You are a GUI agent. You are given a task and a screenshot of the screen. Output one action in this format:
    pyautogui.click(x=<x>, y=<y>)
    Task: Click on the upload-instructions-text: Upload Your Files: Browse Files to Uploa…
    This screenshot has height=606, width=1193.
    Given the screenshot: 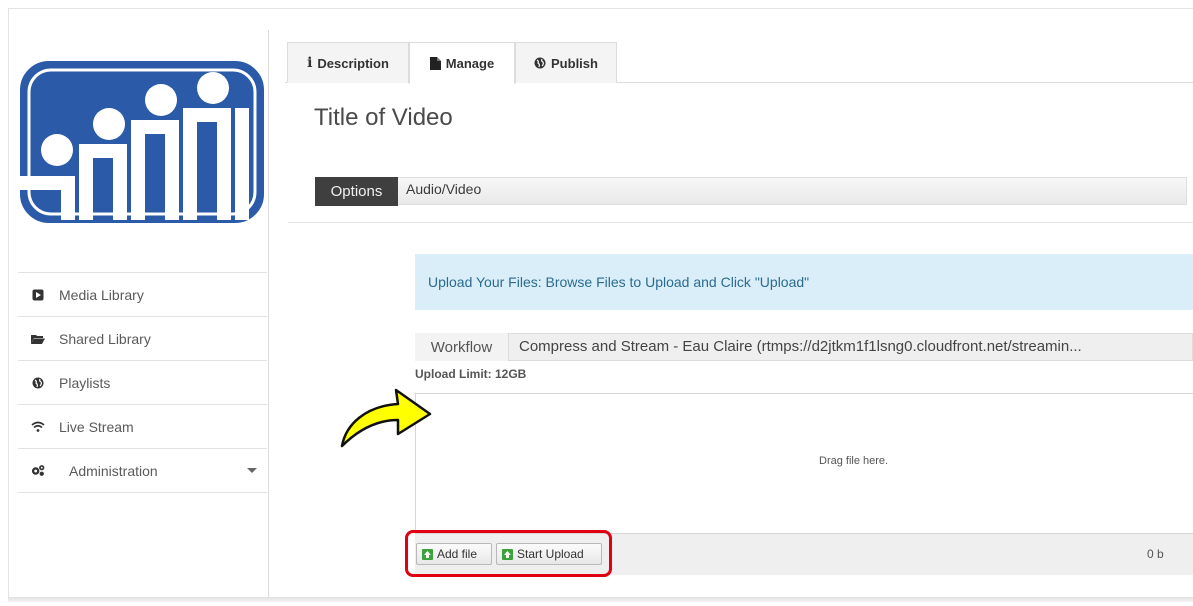 What is the action you would take?
    pyautogui.click(x=619, y=282)
    